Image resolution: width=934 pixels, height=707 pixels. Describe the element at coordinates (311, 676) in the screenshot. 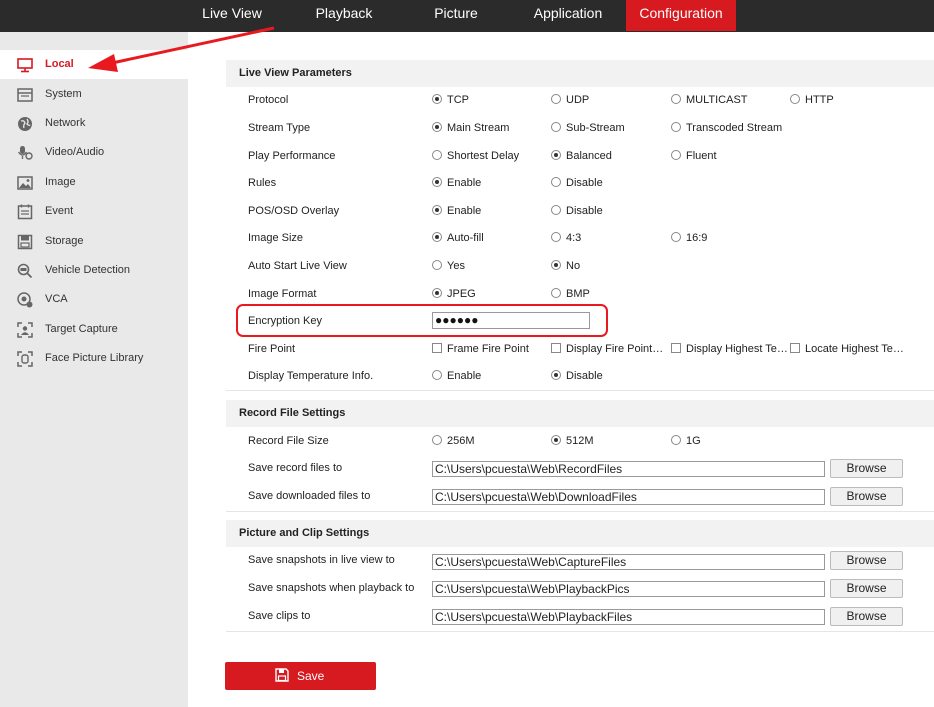

I see `save-button-label: Save` at that location.